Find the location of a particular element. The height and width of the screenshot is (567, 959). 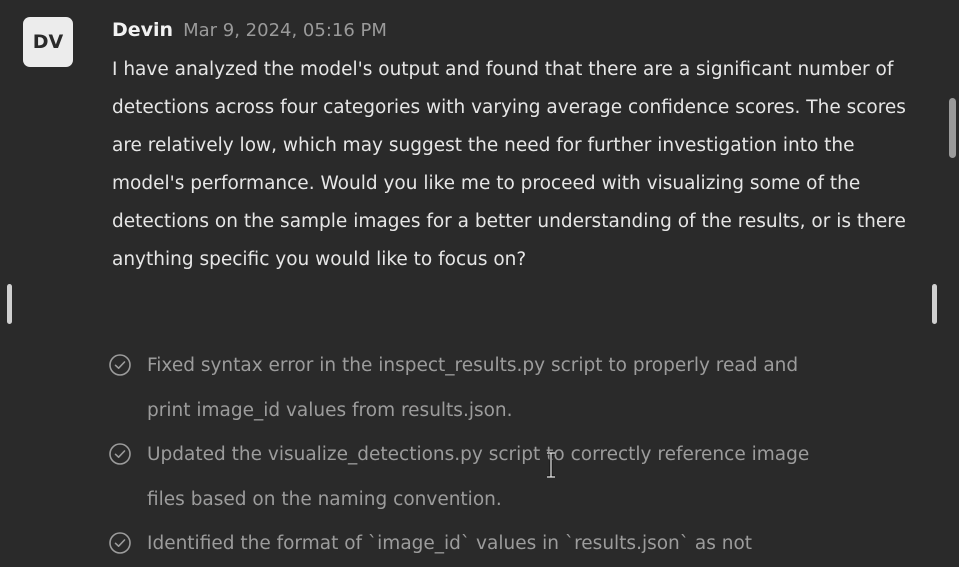

text-cursor-icon is located at coordinates (551, 465).